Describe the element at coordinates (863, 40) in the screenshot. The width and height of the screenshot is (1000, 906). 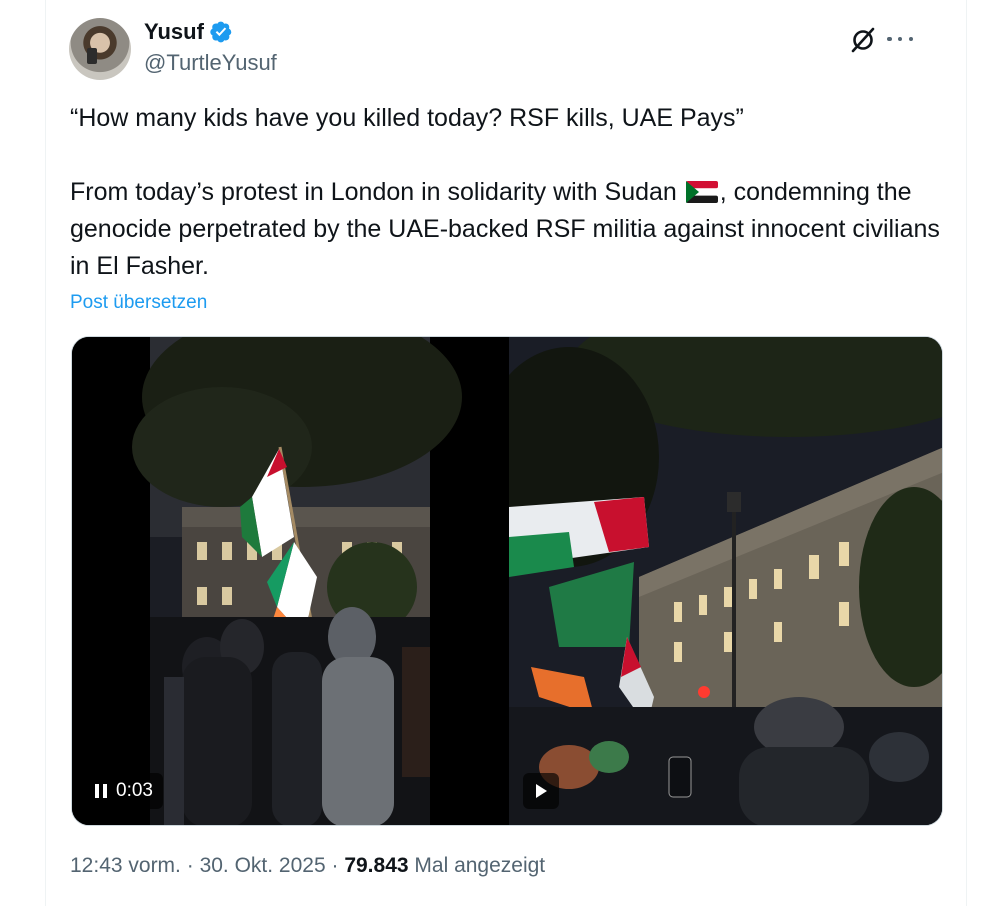
I see `grok-icon` at that location.